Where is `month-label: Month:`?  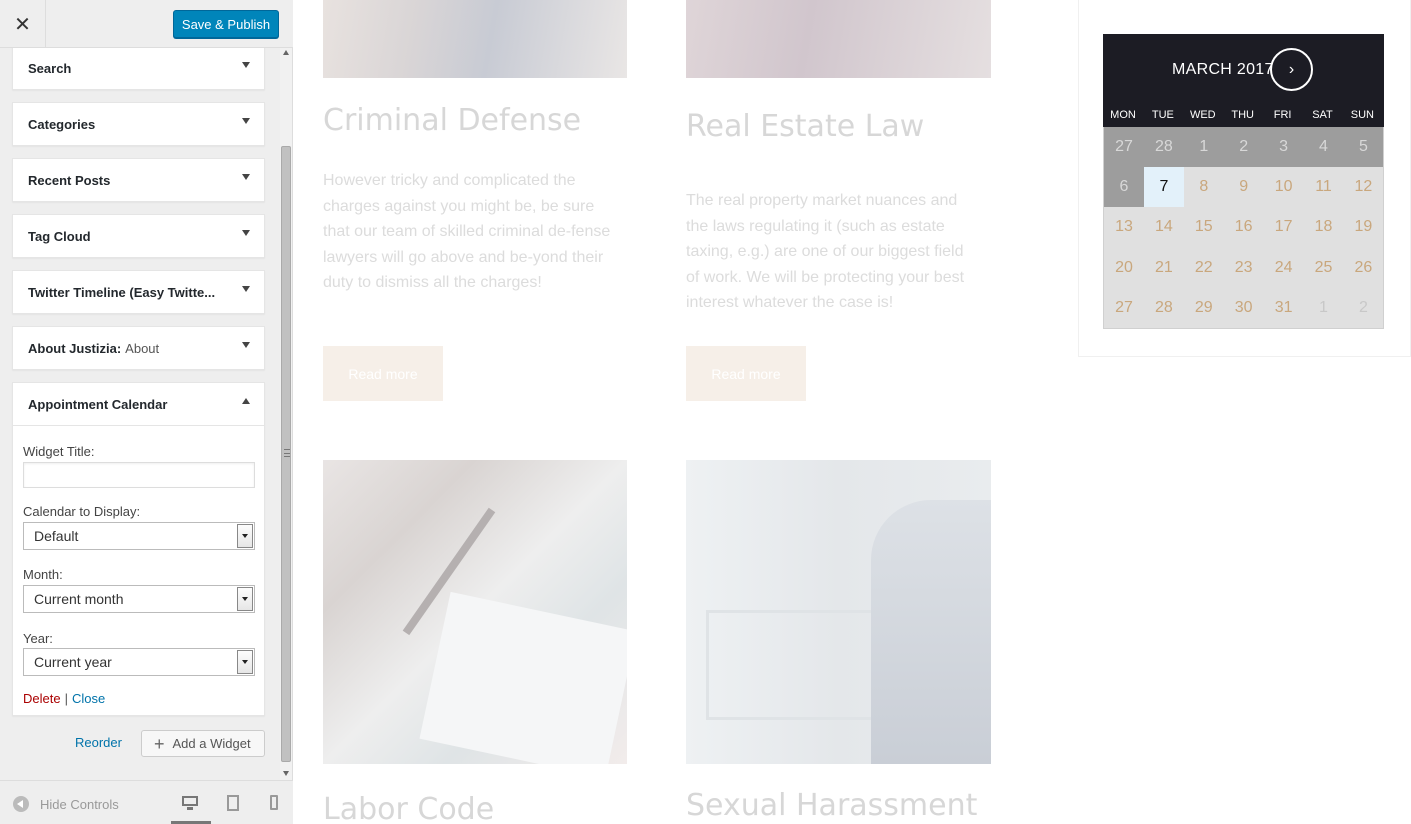 month-label: Month: is located at coordinates (43, 574).